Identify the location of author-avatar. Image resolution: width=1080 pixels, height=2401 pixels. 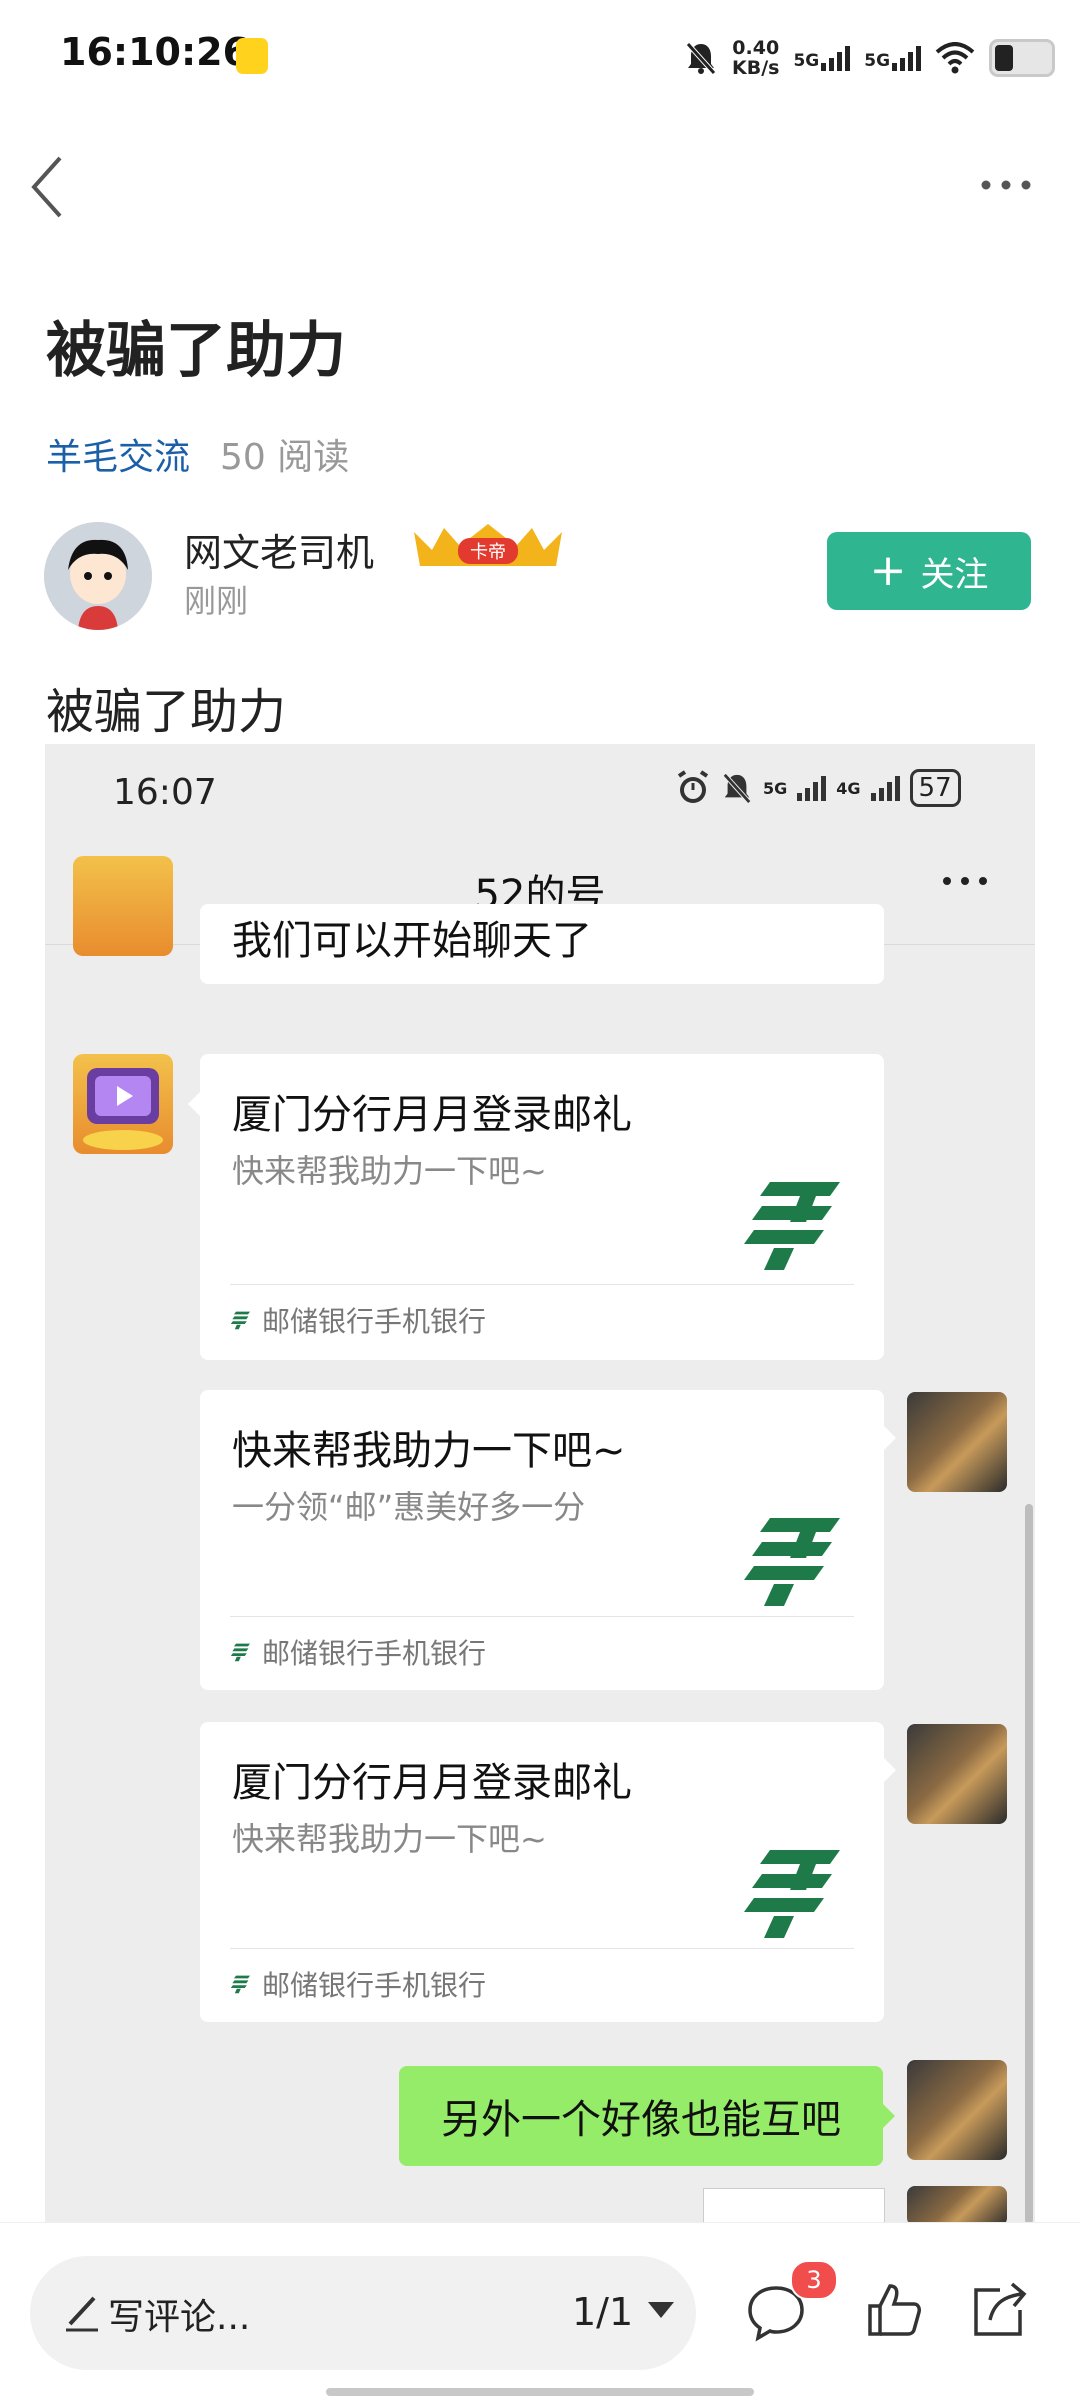
(98, 576).